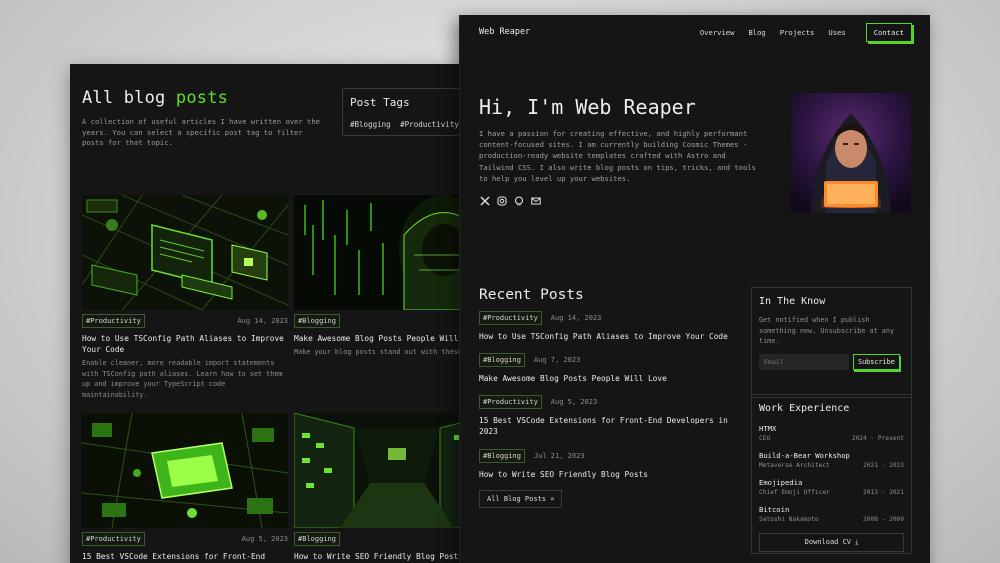 This screenshot has width=1000, height=563. Describe the element at coordinates (797, 32) in the screenshot. I see `nav-projects: Projects` at that location.